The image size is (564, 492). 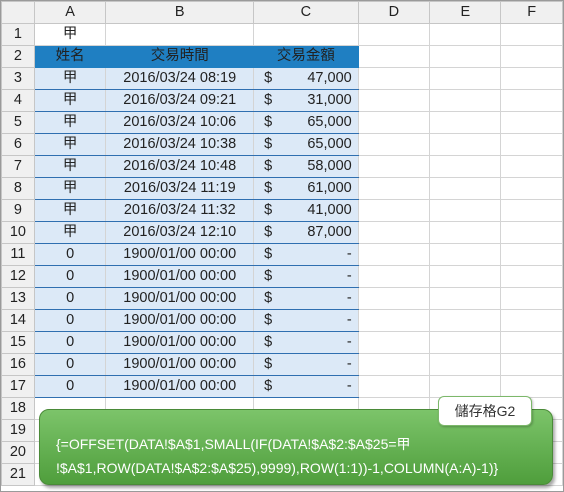 What do you see at coordinates (18, 188) in the screenshot?
I see `row-header: 8` at bounding box center [18, 188].